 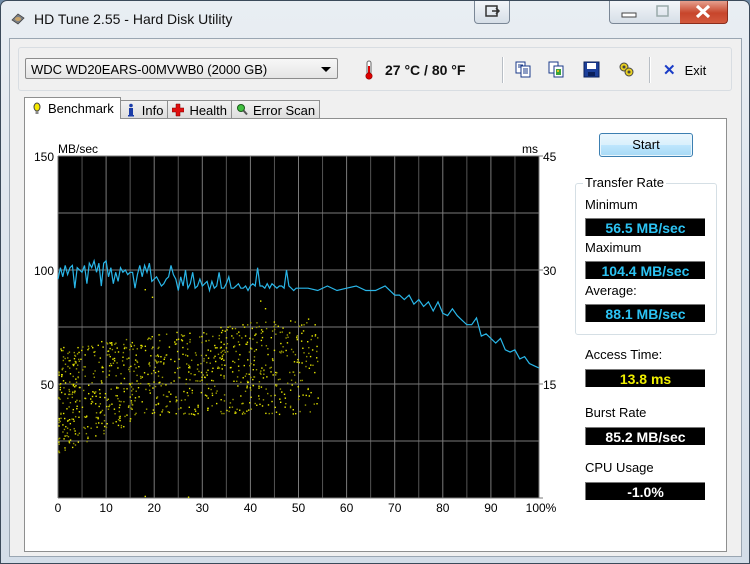 What do you see at coordinates (200, 109) in the screenshot?
I see `tab-health: Health` at bounding box center [200, 109].